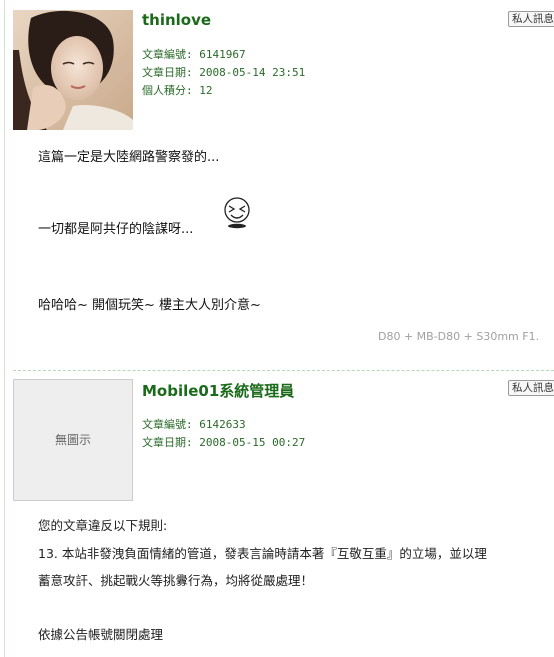  I want to click on post-date: 文章日期: 2008-05-15 00:27, so click(224, 442).